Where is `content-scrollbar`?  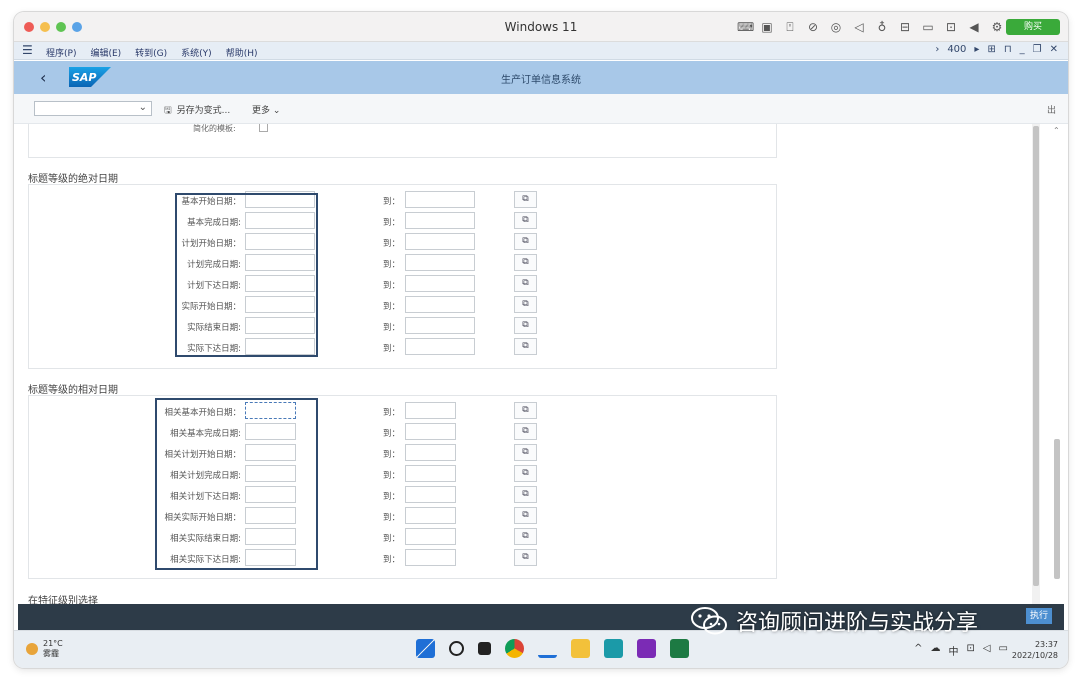 content-scrollbar is located at coordinates (1036, 364).